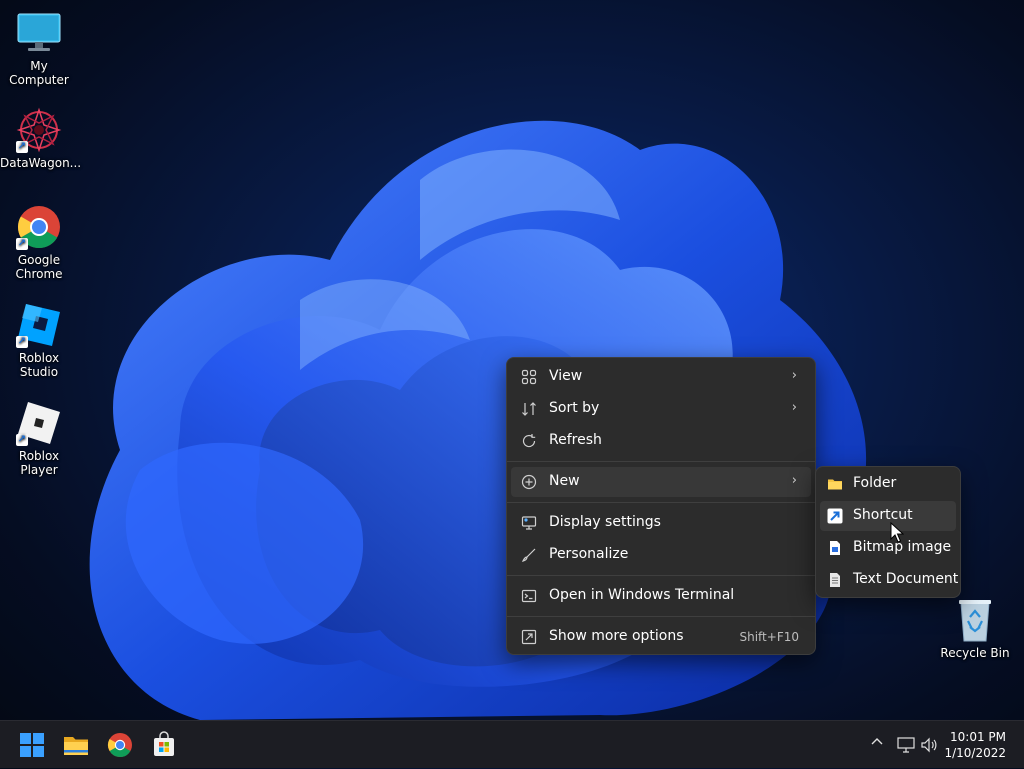 The image size is (1024, 769). Describe the element at coordinates (39, 463) in the screenshot. I see `desktop-icon-label: Roblox Player` at that location.